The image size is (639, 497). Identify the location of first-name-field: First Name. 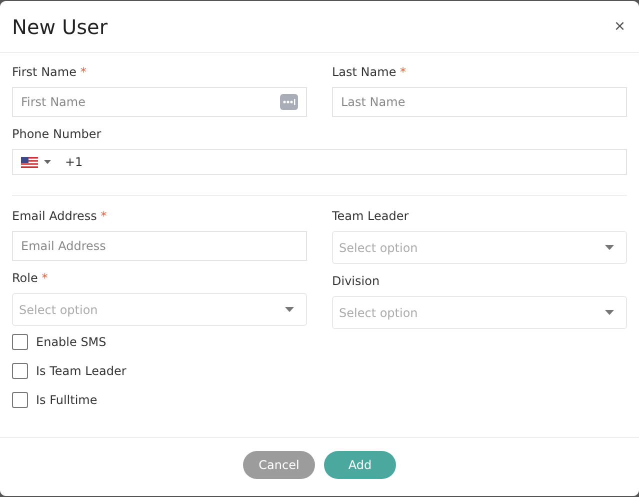
(159, 102).